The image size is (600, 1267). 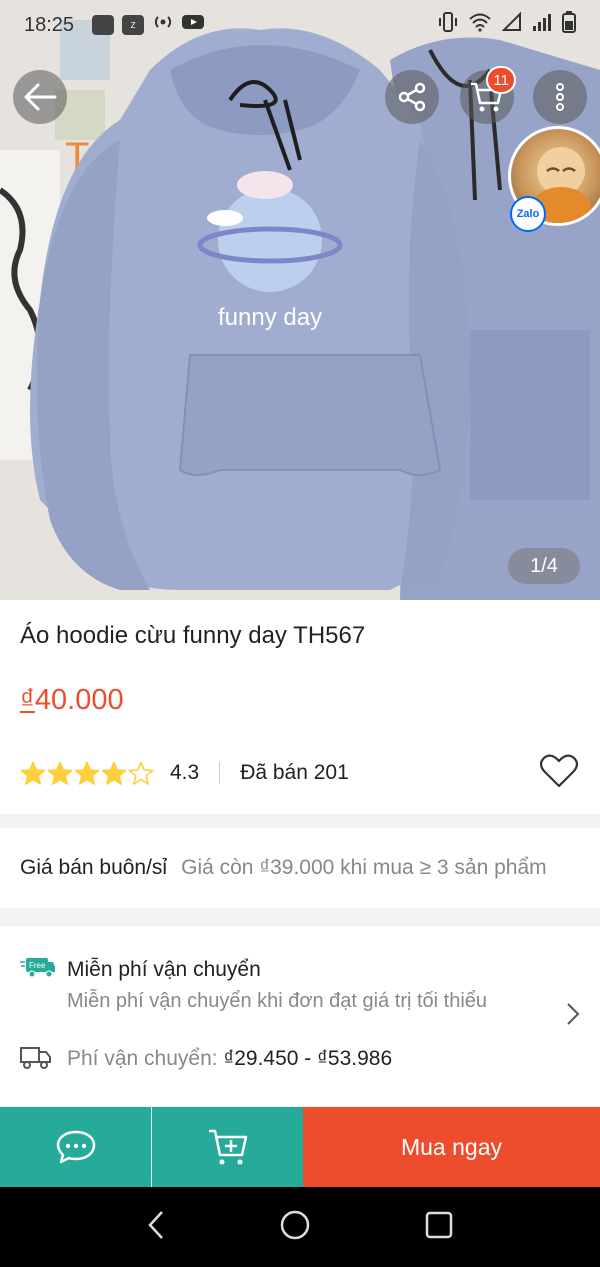 I want to click on back-button, so click(x=40, y=97).